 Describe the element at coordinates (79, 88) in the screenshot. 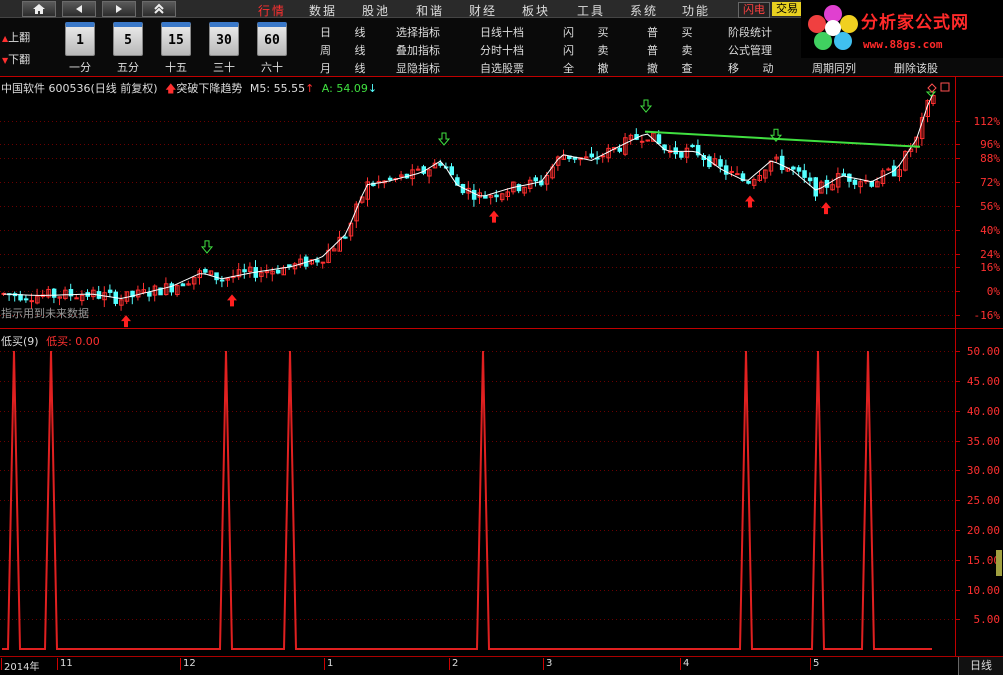

I see `stock-title: 中国软件 600536(日线 前复权)` at that location.